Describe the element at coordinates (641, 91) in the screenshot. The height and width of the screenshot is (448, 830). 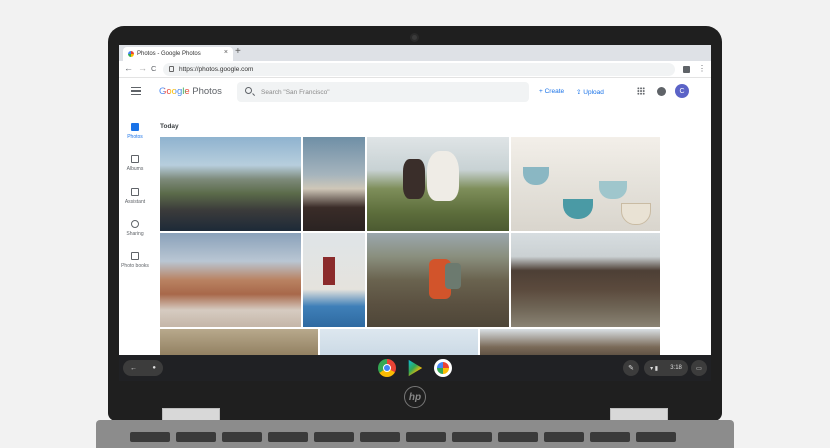
I see `apps-grid-icon` at that location.